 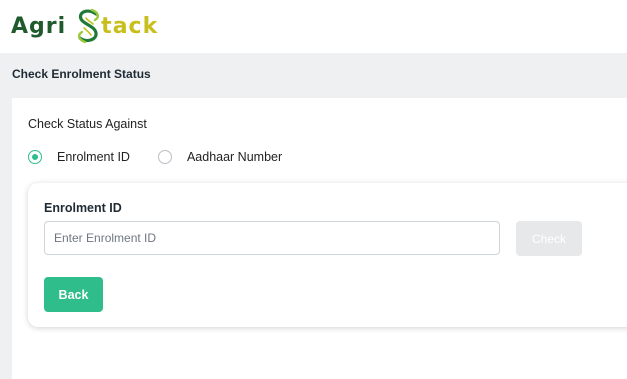 What do you see at coordinates (549, 238) in the screenshot?
I see `check-button: Check` at bounding box center [549, 238].